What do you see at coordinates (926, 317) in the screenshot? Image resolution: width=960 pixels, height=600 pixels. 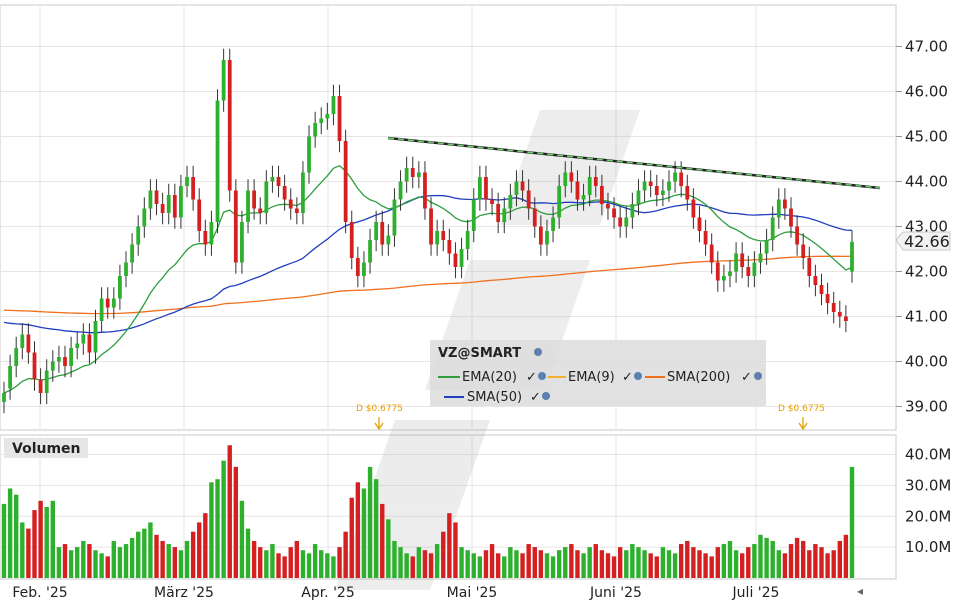 I see `price-tick-label: 41.00` at bounding box center [926, 317].